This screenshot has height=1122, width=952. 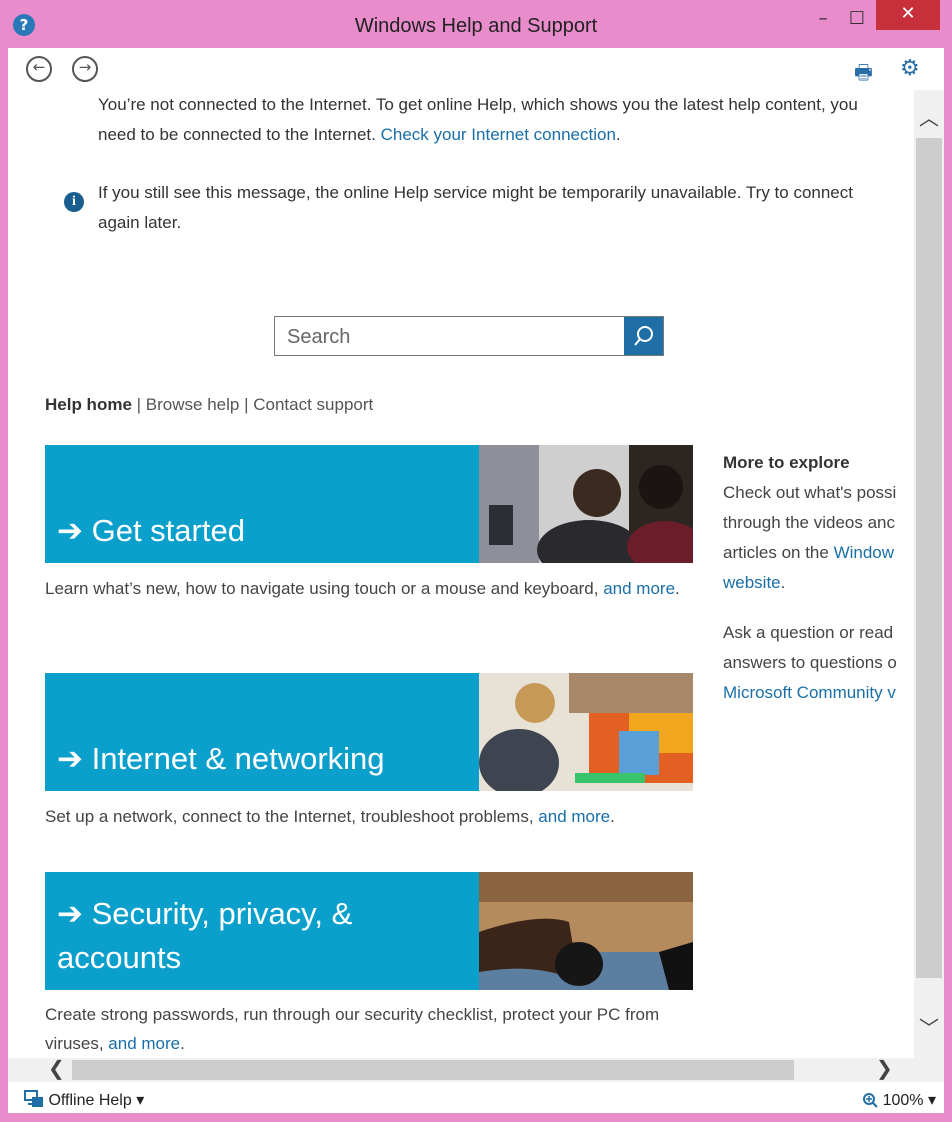 I want to click on notice-period: ., so click(x=618, y=134).